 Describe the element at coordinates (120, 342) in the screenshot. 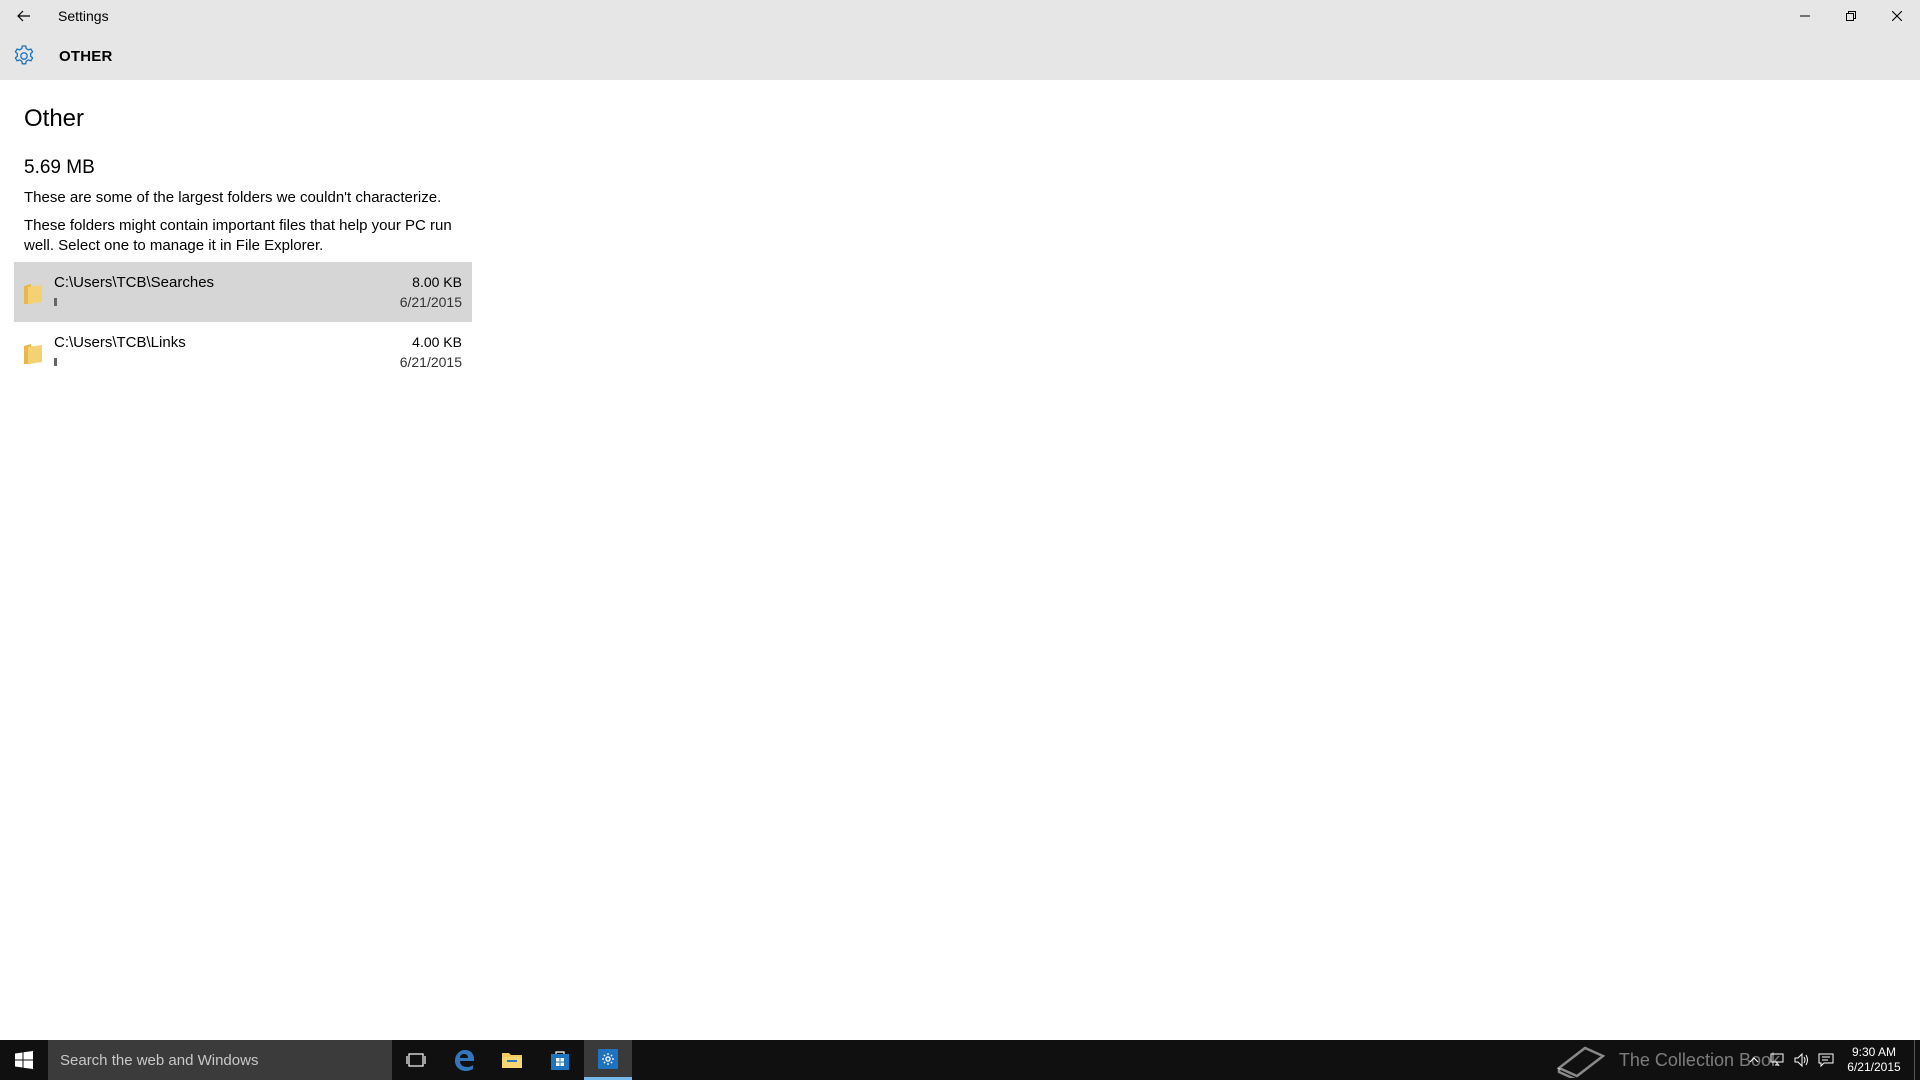

I see `folder-path: C:\Users\TCB\Links` at that location.